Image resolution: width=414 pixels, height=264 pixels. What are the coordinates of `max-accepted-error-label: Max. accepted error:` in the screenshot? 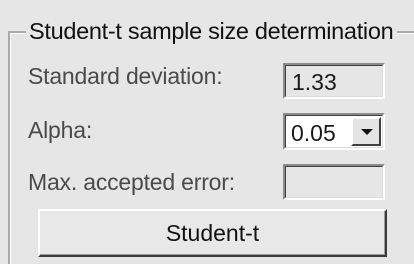 It's located at (131, 182).